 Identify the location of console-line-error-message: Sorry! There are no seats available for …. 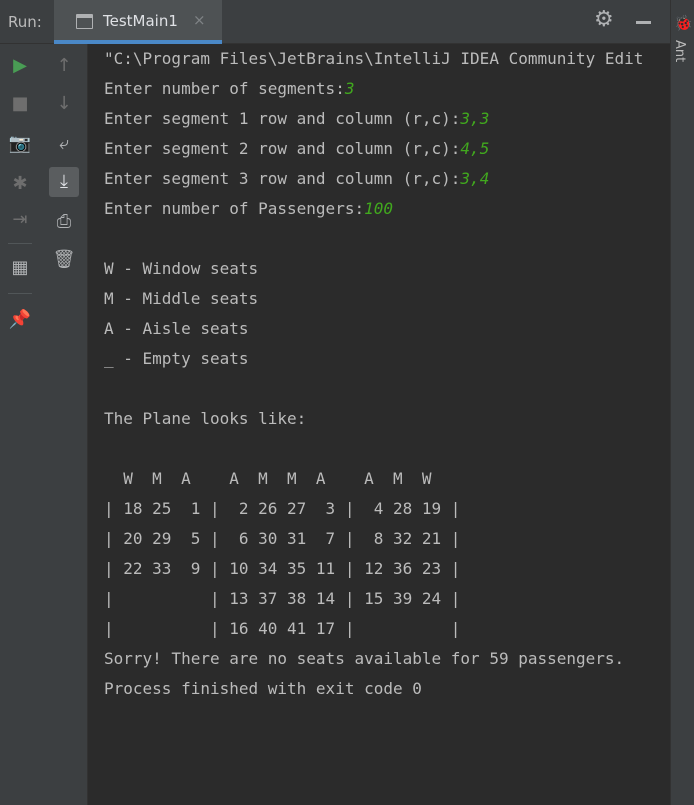
(364, 658).